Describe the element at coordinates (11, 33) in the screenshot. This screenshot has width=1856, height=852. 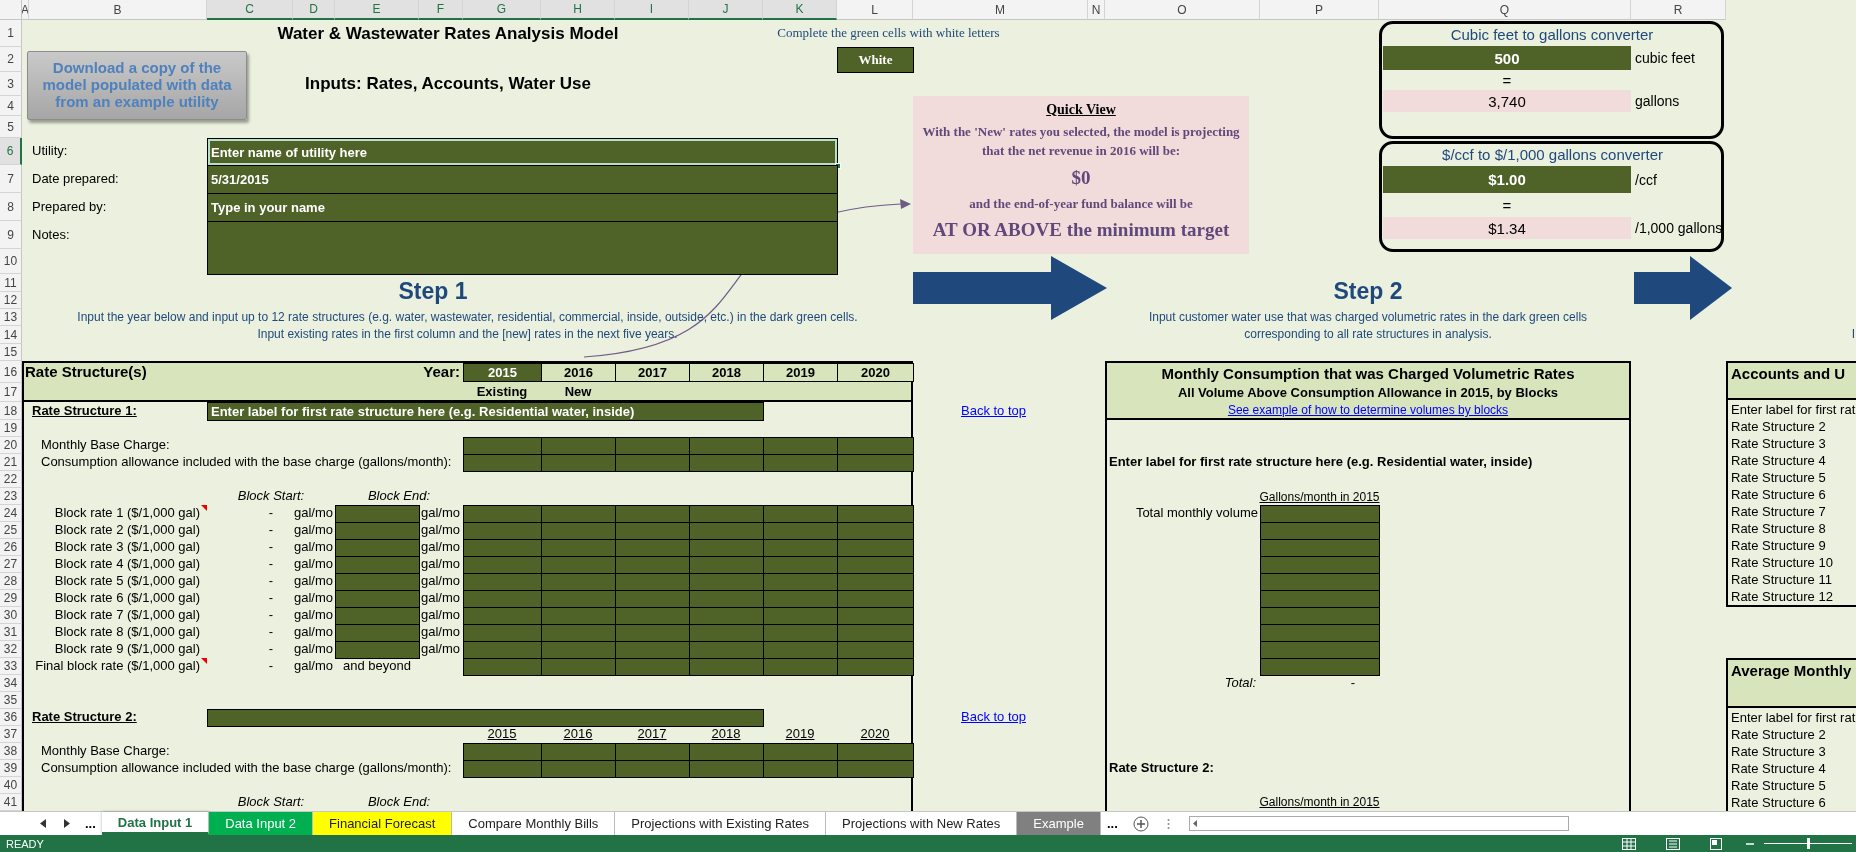
I see `row-header: 1` at that location.